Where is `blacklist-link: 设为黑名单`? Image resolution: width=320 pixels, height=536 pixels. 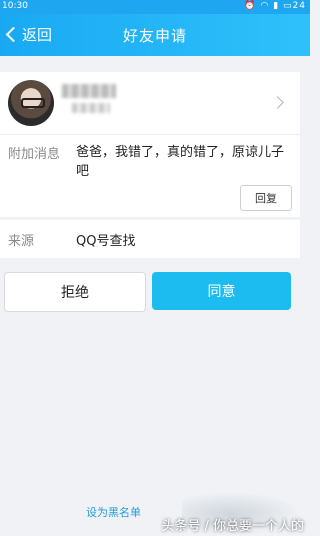
blacklist-link: 设为黑名单 is located at coordinates (113, 512).